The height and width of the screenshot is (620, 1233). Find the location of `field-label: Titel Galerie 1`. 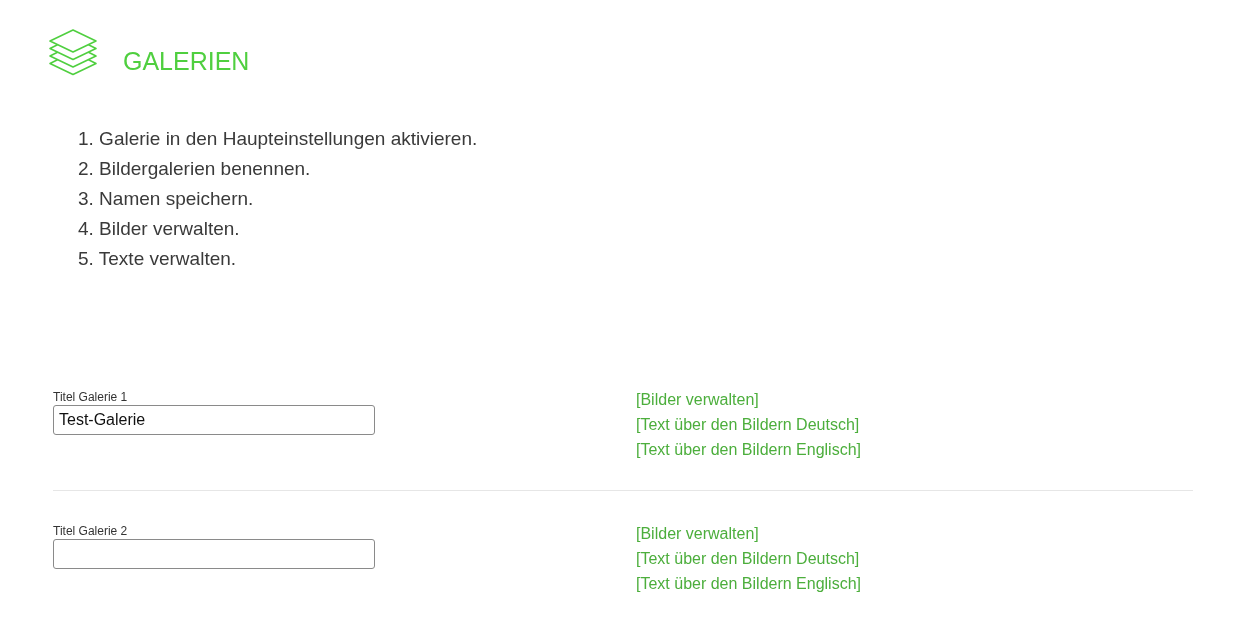

field-label: Titel Galerie 1 is located at coordinates (90, 397).